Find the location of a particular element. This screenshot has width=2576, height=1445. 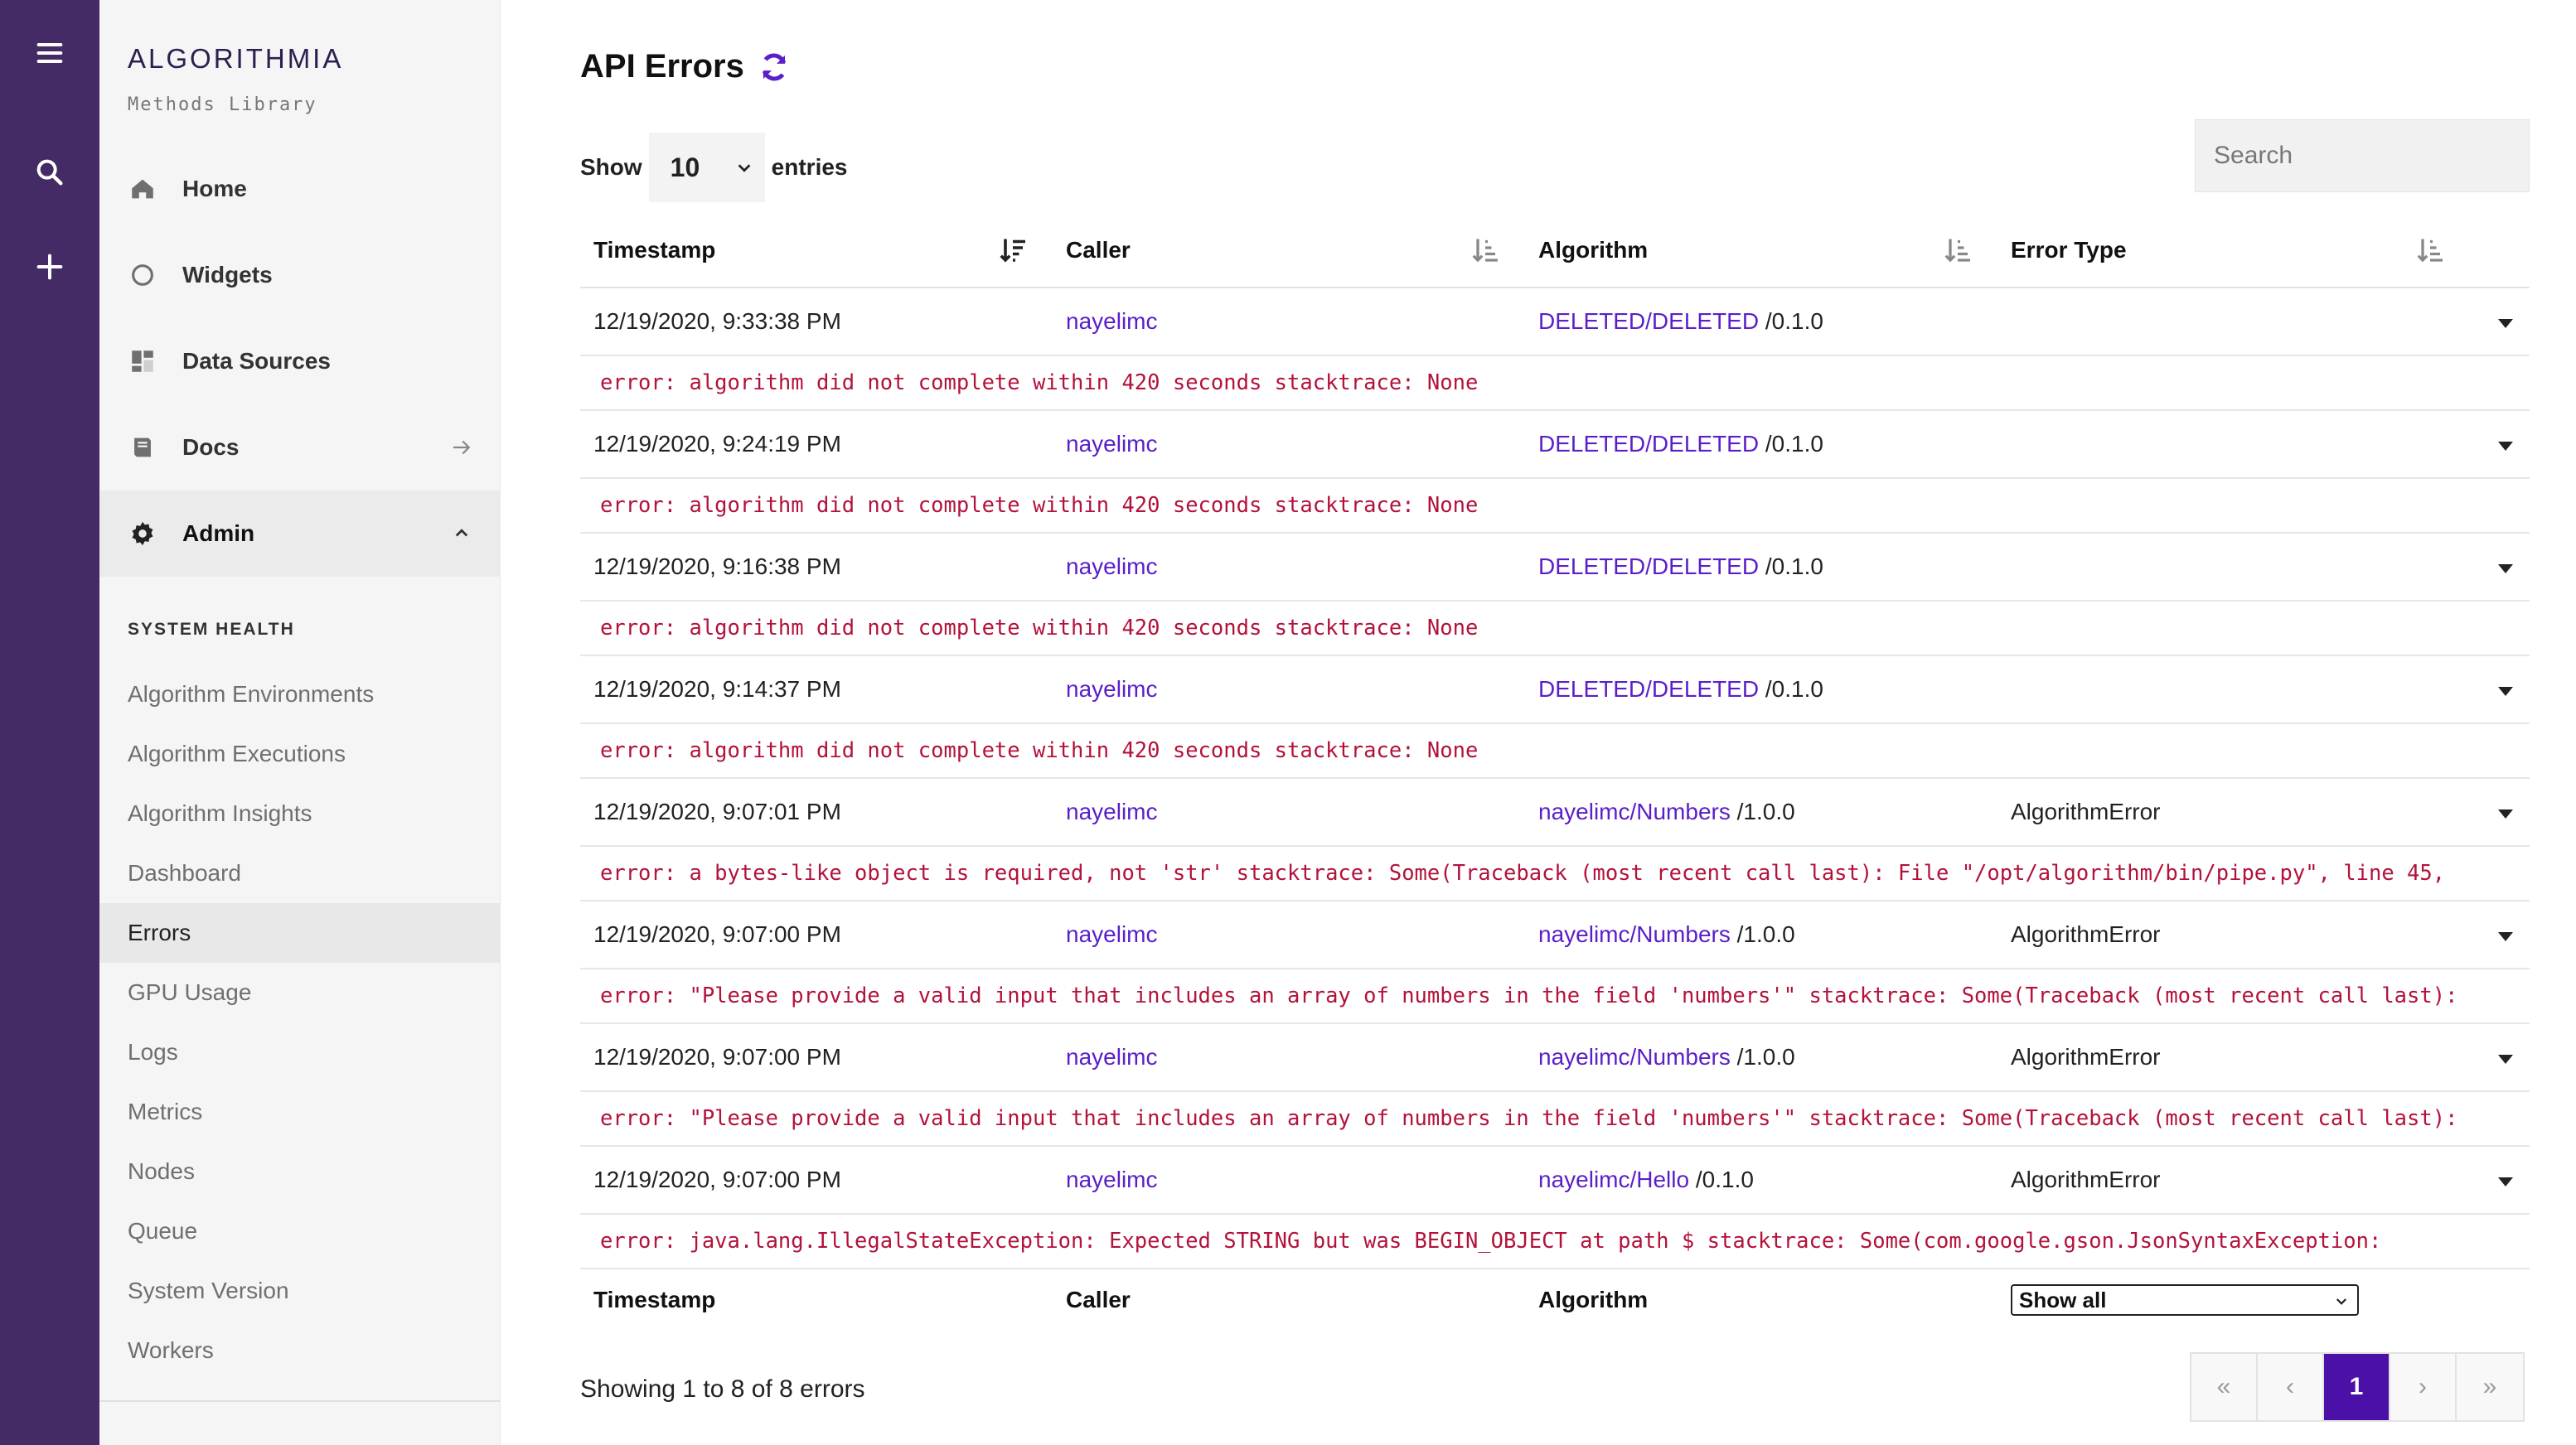

timestamp-cell: 12/19/2020, 9:24:19 PM is located at coordinates (717, 444).